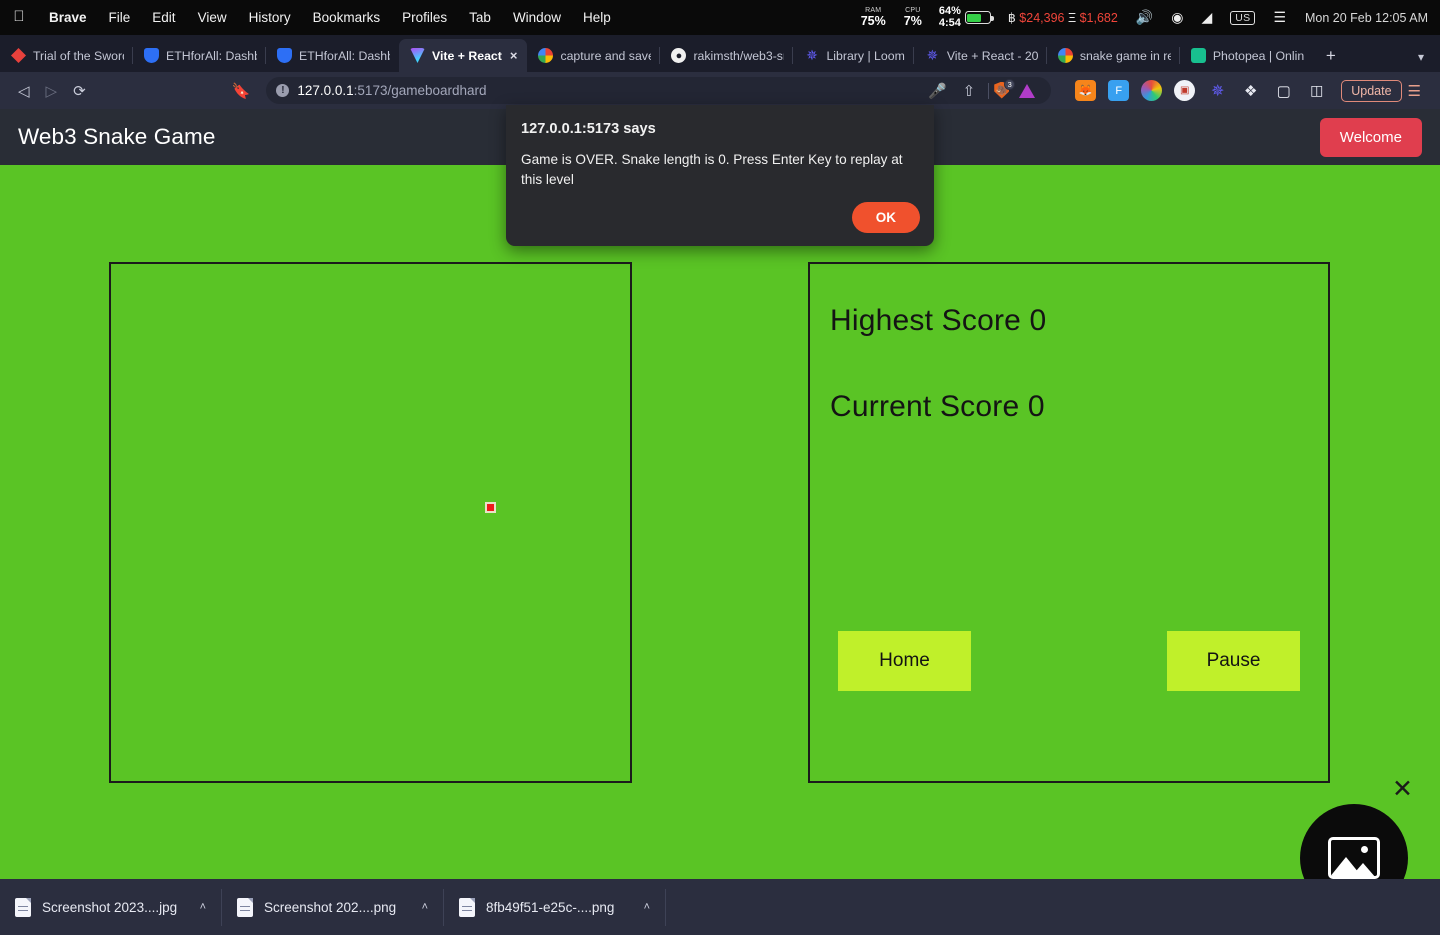 The width and height of the screenshot is (1440, 935). I want to click on loom-extension-icon: ✵, so click(1217, 90).